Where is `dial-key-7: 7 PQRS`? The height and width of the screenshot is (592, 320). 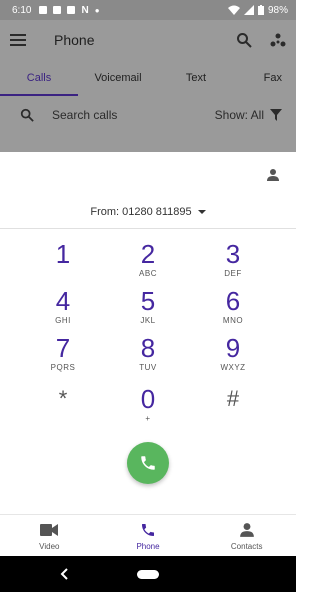 dial-key-7: 7 PQRS is located at coordinates (63, 357).